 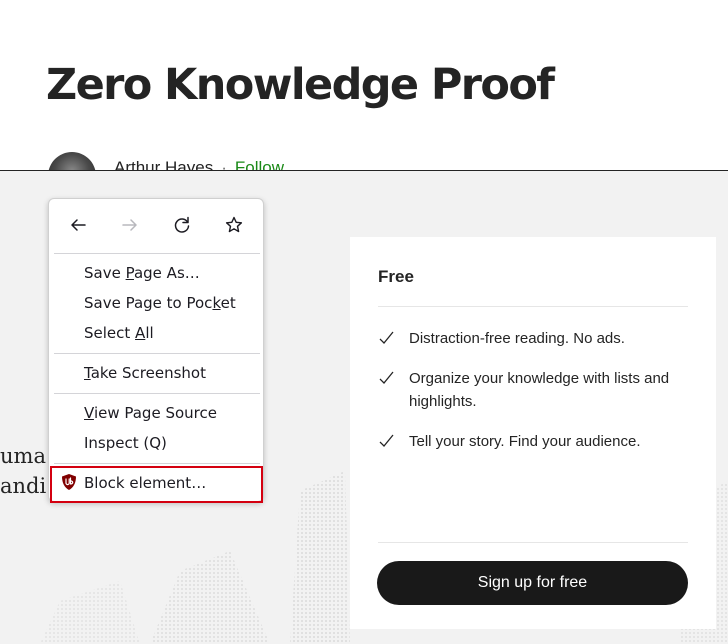 I want to click on author-row: Arthur Hayes · Follow, so click(x=166, y=161).